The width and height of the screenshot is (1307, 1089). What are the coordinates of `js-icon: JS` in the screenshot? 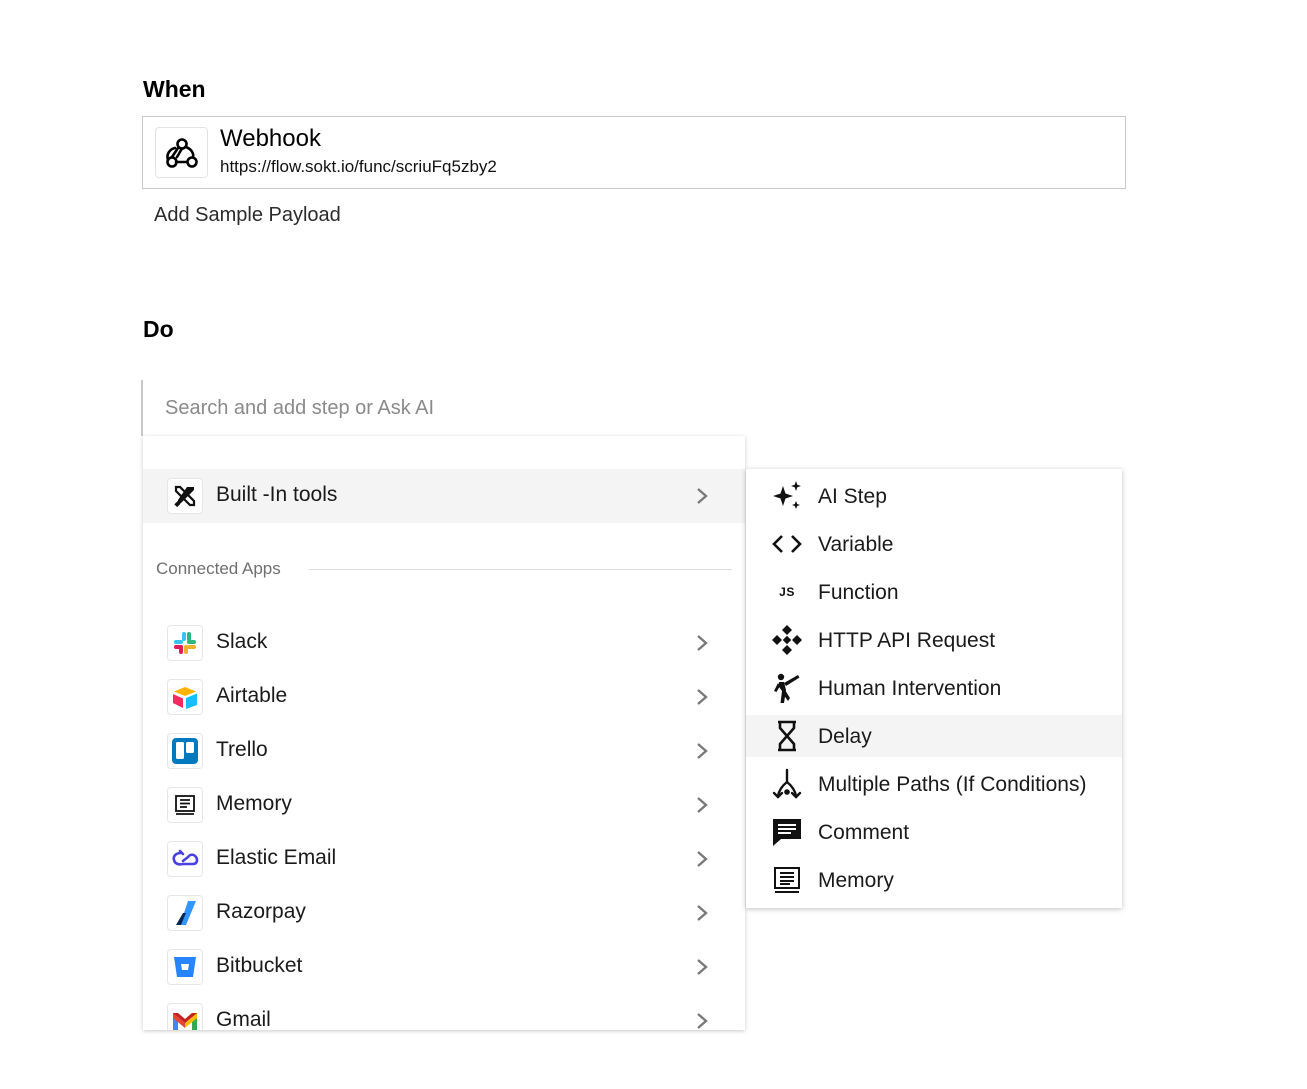 It's located at (787, 592).